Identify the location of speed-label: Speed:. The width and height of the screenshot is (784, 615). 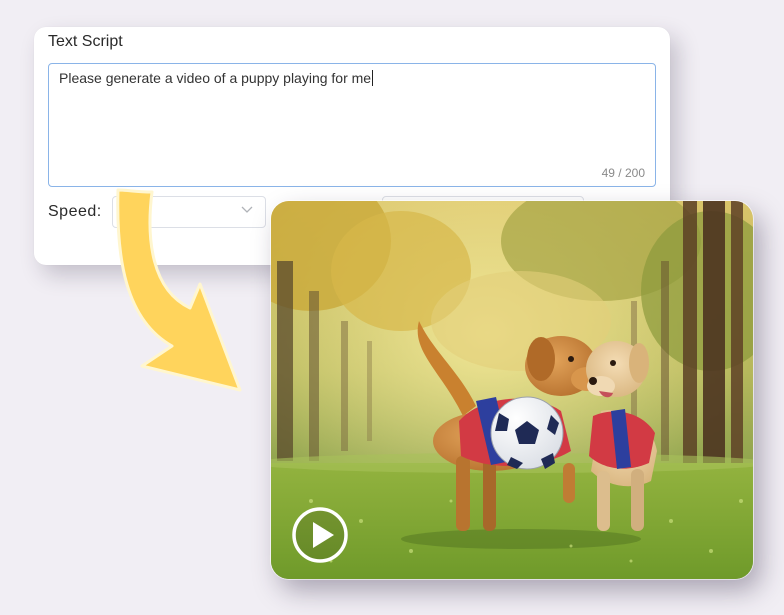
(75, 211).